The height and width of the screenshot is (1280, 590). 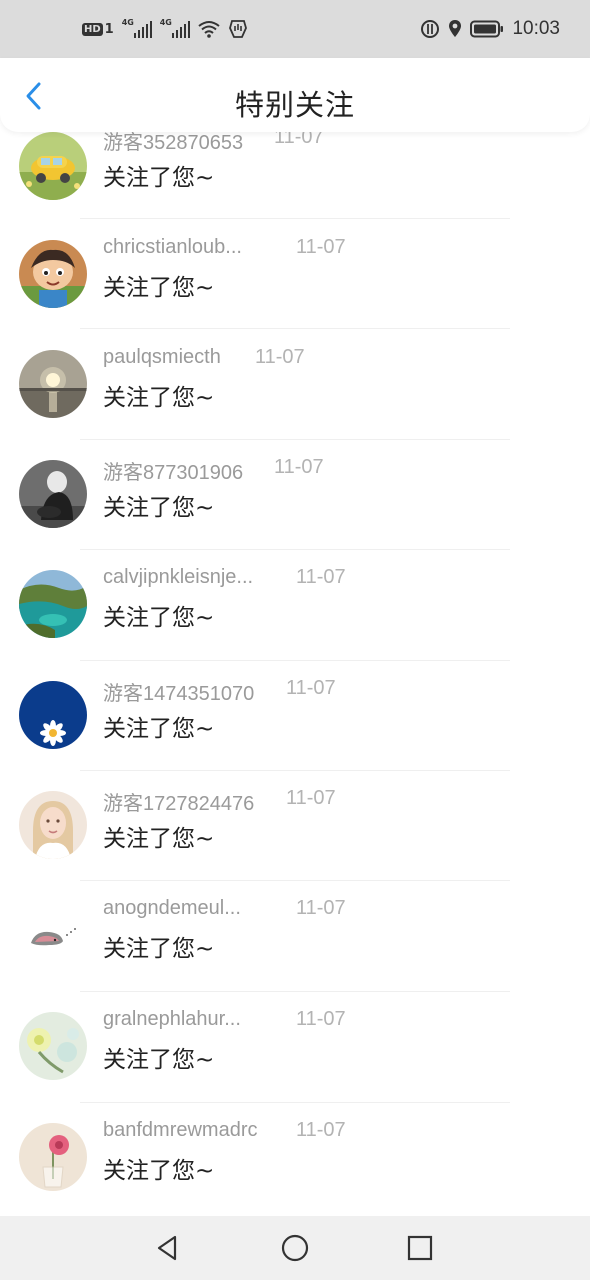 I want to click on list-item: gralnephlahur... 11-07 关注了您~, so click(x=295, y=1053).